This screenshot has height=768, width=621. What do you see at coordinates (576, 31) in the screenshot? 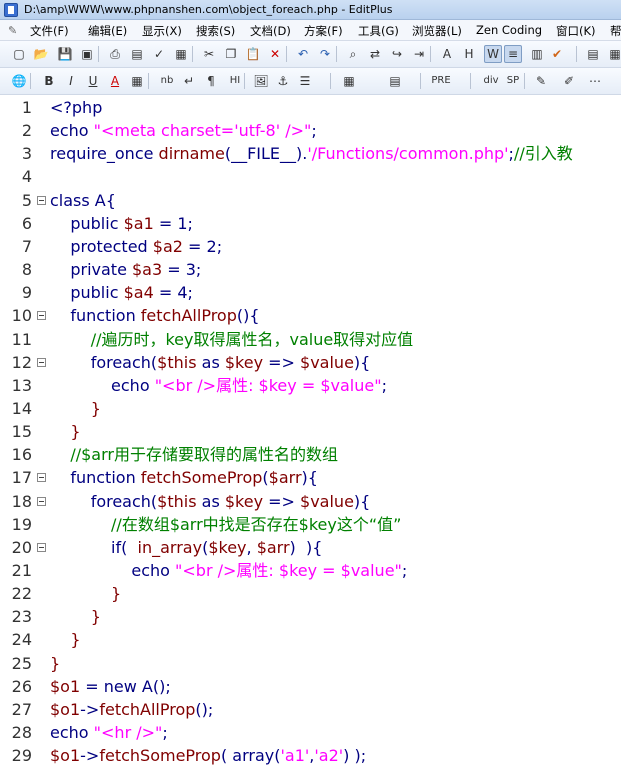
I see `menu-item-9: 窗口(K)` at bounding box center [576, 31].